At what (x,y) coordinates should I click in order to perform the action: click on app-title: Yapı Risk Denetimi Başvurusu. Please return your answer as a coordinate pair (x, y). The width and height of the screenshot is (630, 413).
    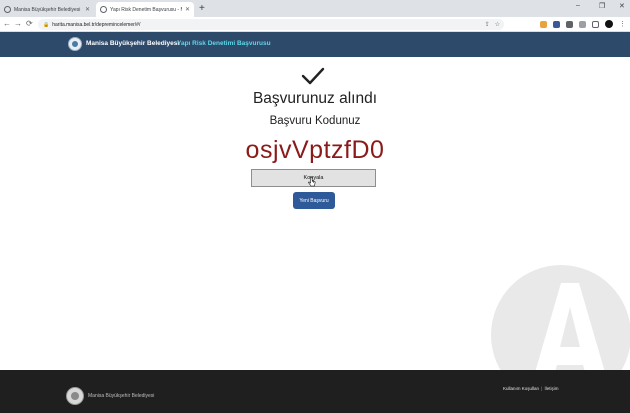
    Looking at the image, I should click on (224, 43).